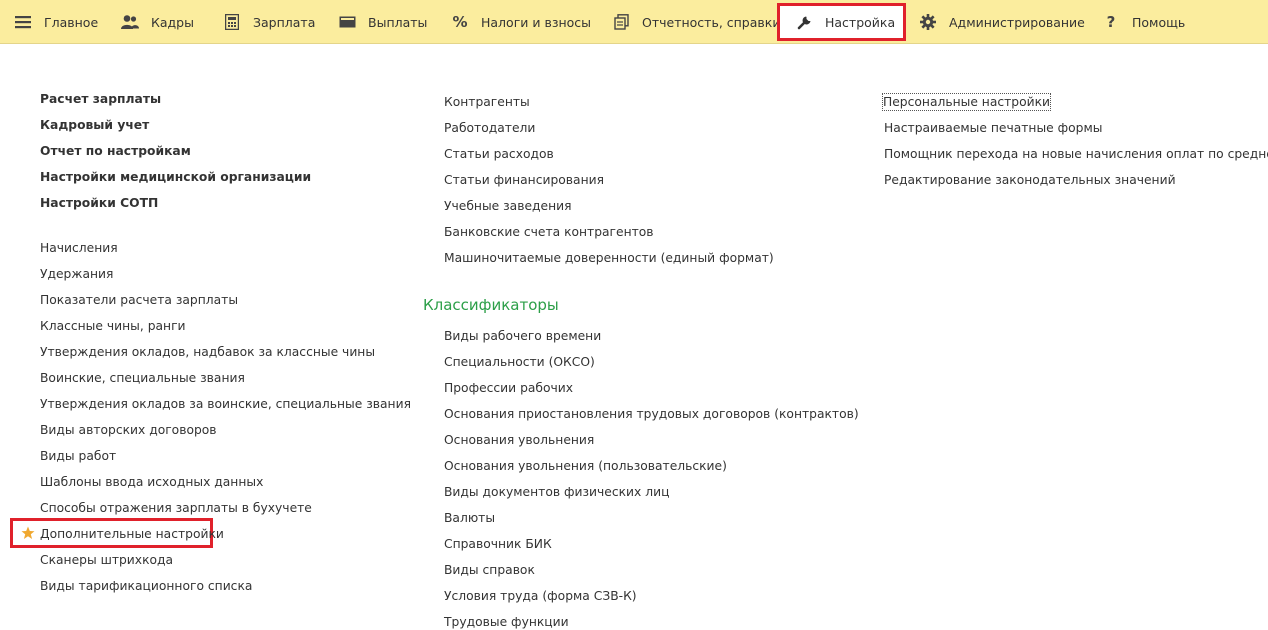 This screenshot has width=1268, height=630. Describe the element at coordinates (556, 492) in the screenshot. I see `link-identity-document-types: Виды документов физических лиц` at that location.